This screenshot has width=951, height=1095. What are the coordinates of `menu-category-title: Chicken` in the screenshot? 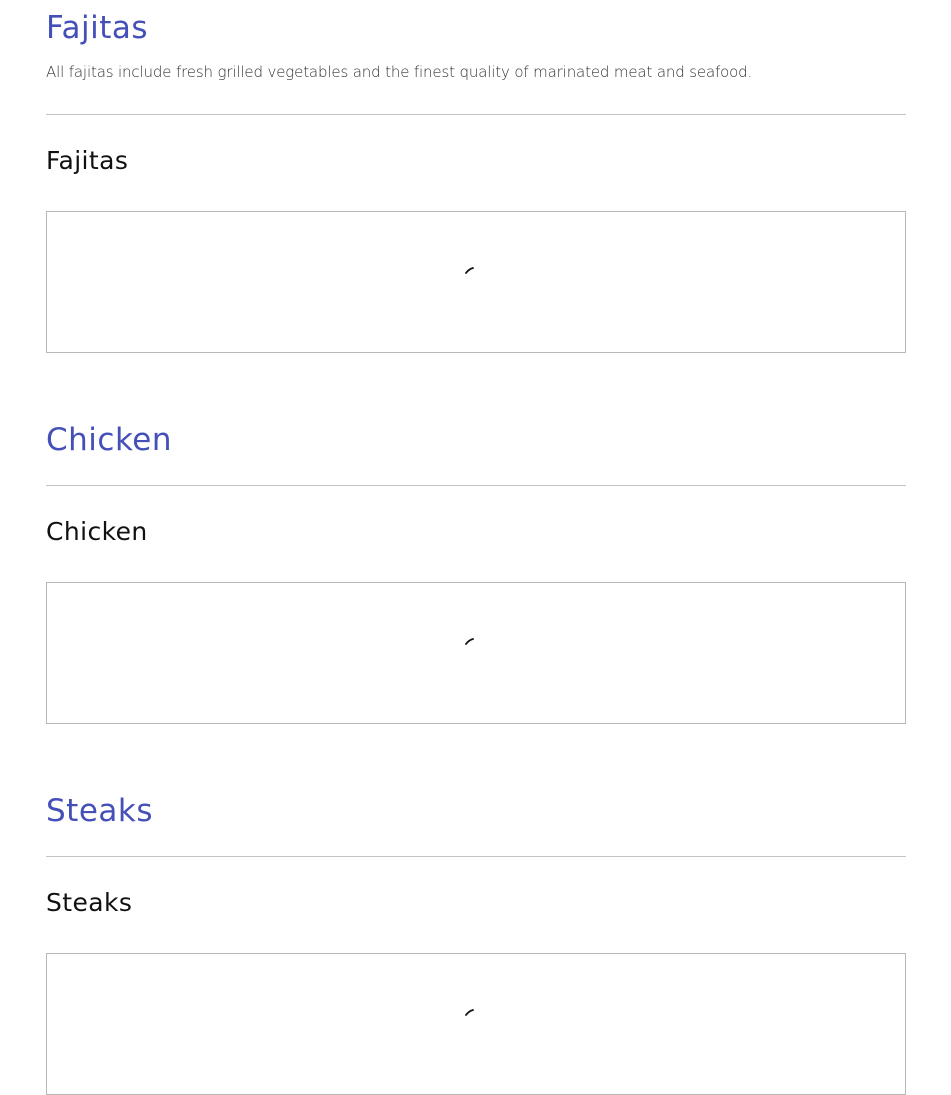 It's located at (97, 531).